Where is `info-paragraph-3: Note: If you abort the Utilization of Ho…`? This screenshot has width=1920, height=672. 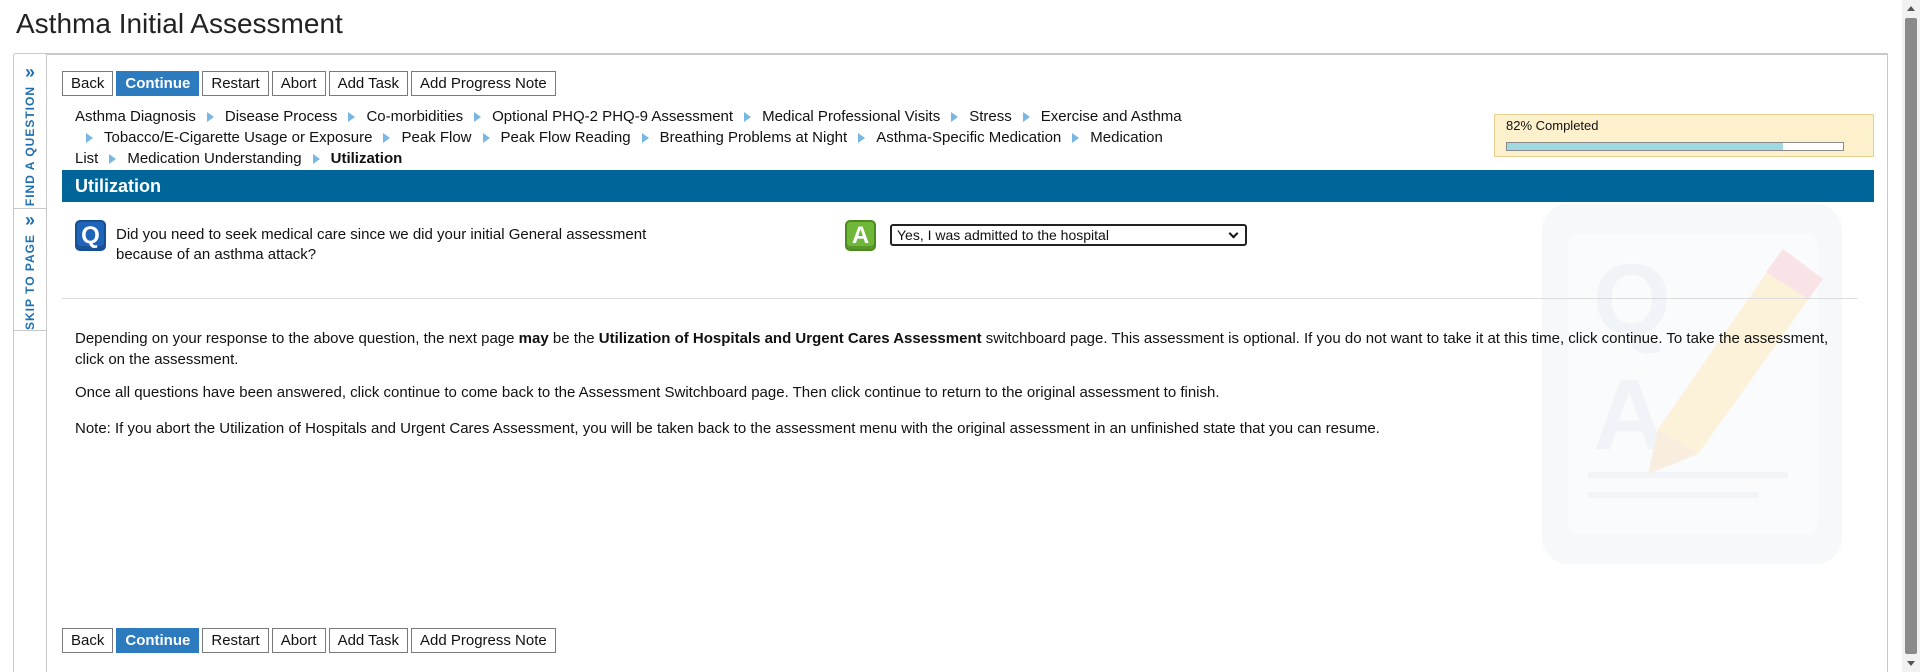 info-paragraph-3: Note: If you abort the Utilization of Ho… is located at coordinates (727, 428).